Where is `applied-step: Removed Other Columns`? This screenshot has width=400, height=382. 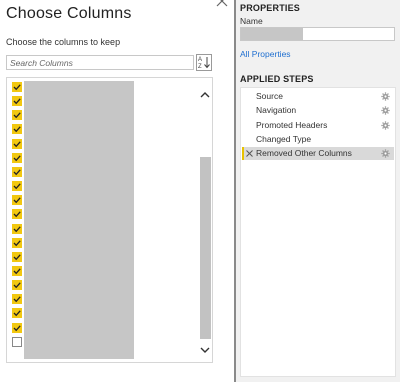
applied-step: Removed Other Columns is located at coordinates (318, 154).